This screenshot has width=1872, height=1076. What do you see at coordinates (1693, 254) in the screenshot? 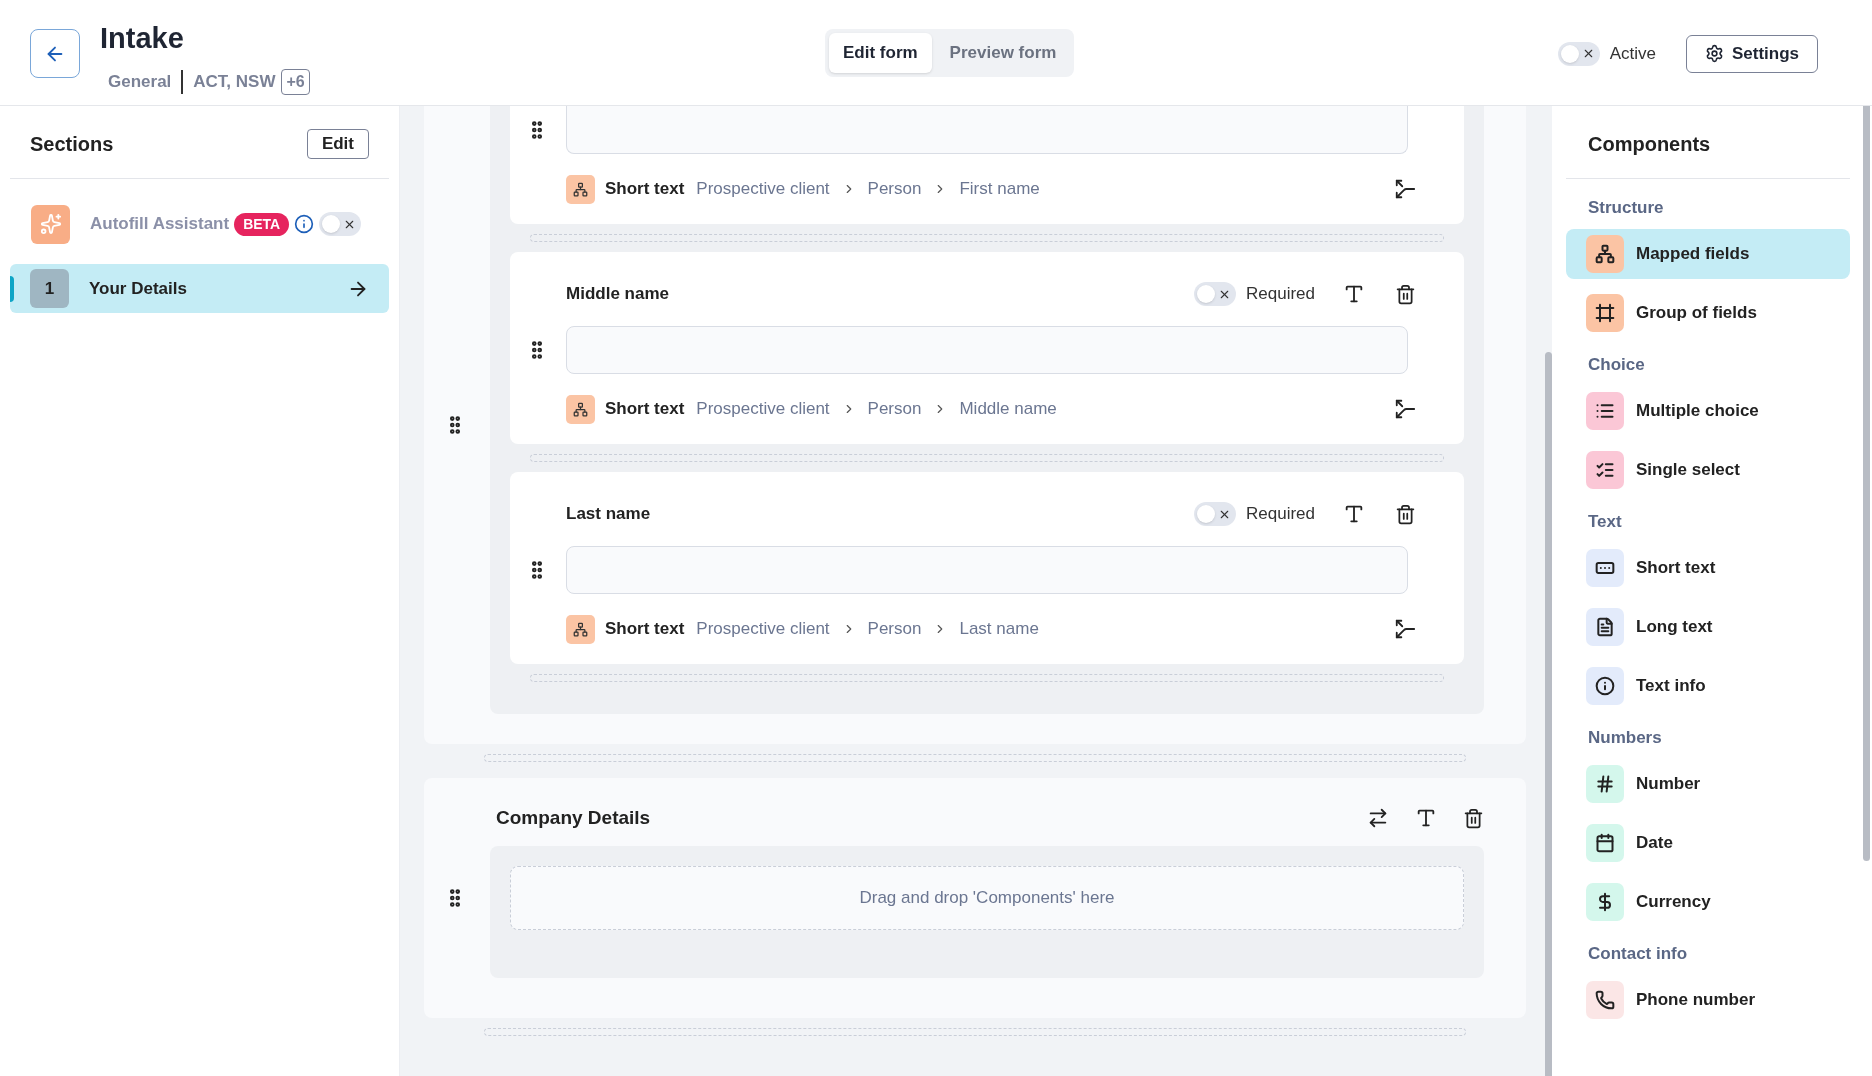
I see `component-label: Mapped fields` at bounding box center [1693, 254].